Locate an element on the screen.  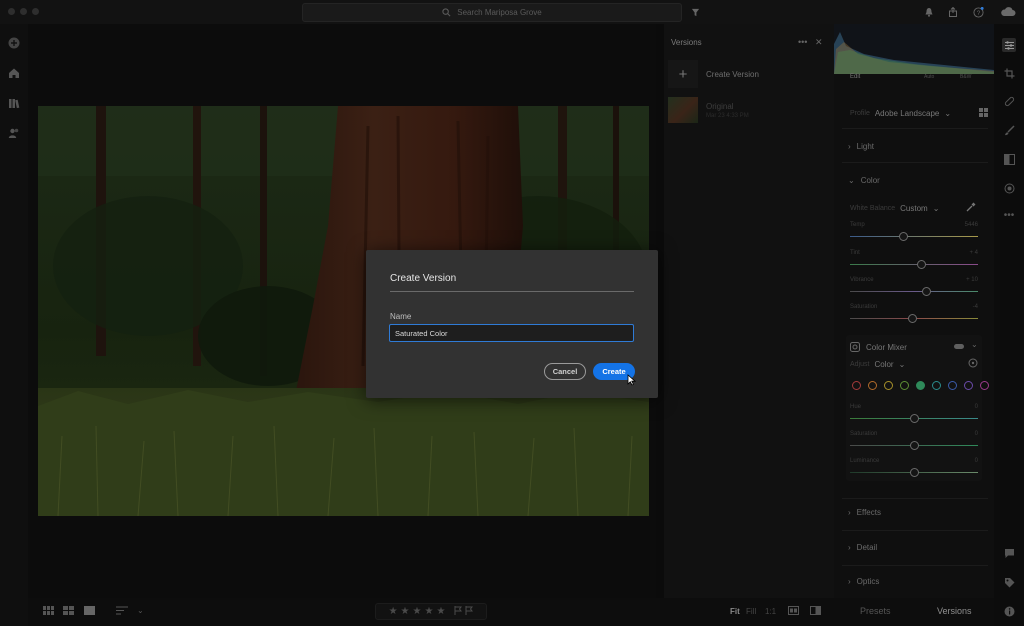
share-icon is located at coordinates (953, 12).